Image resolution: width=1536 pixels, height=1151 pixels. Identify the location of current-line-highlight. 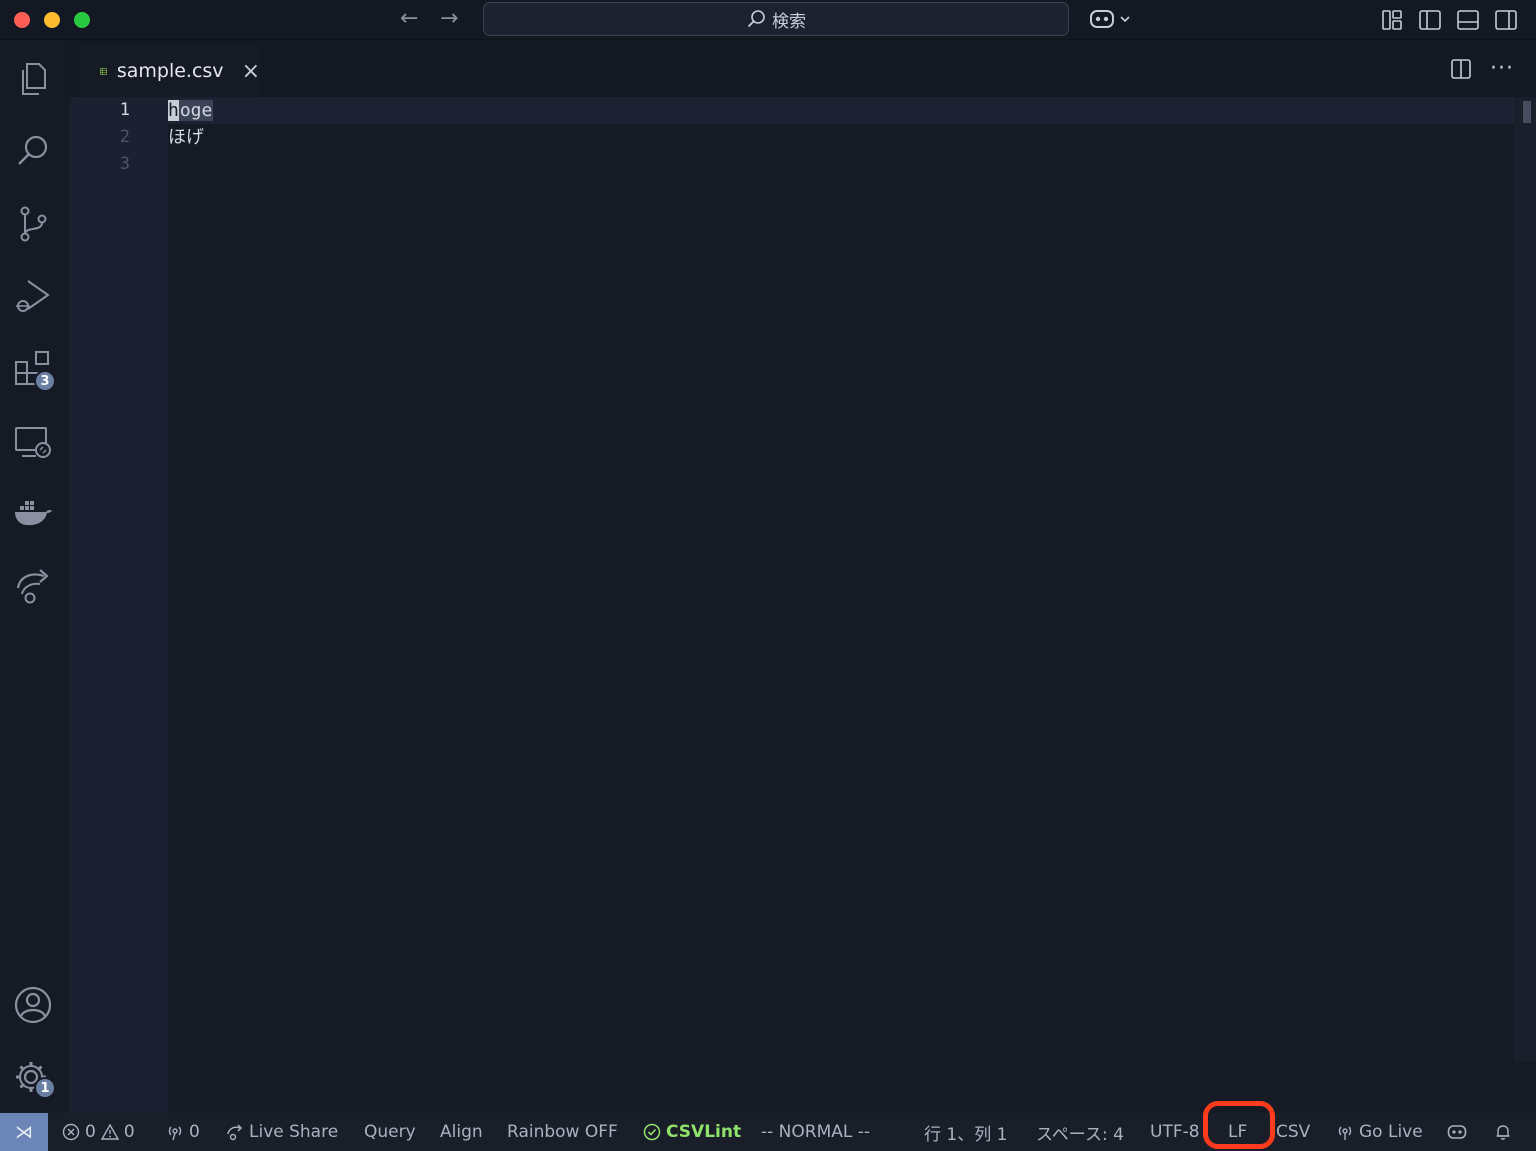
(841, 110).